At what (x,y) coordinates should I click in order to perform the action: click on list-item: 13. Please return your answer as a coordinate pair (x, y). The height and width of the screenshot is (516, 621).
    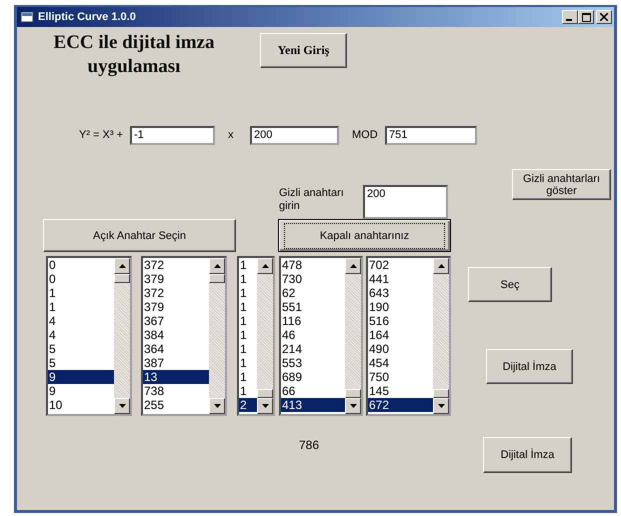
    Looking at the image, I should click on (176, 377).